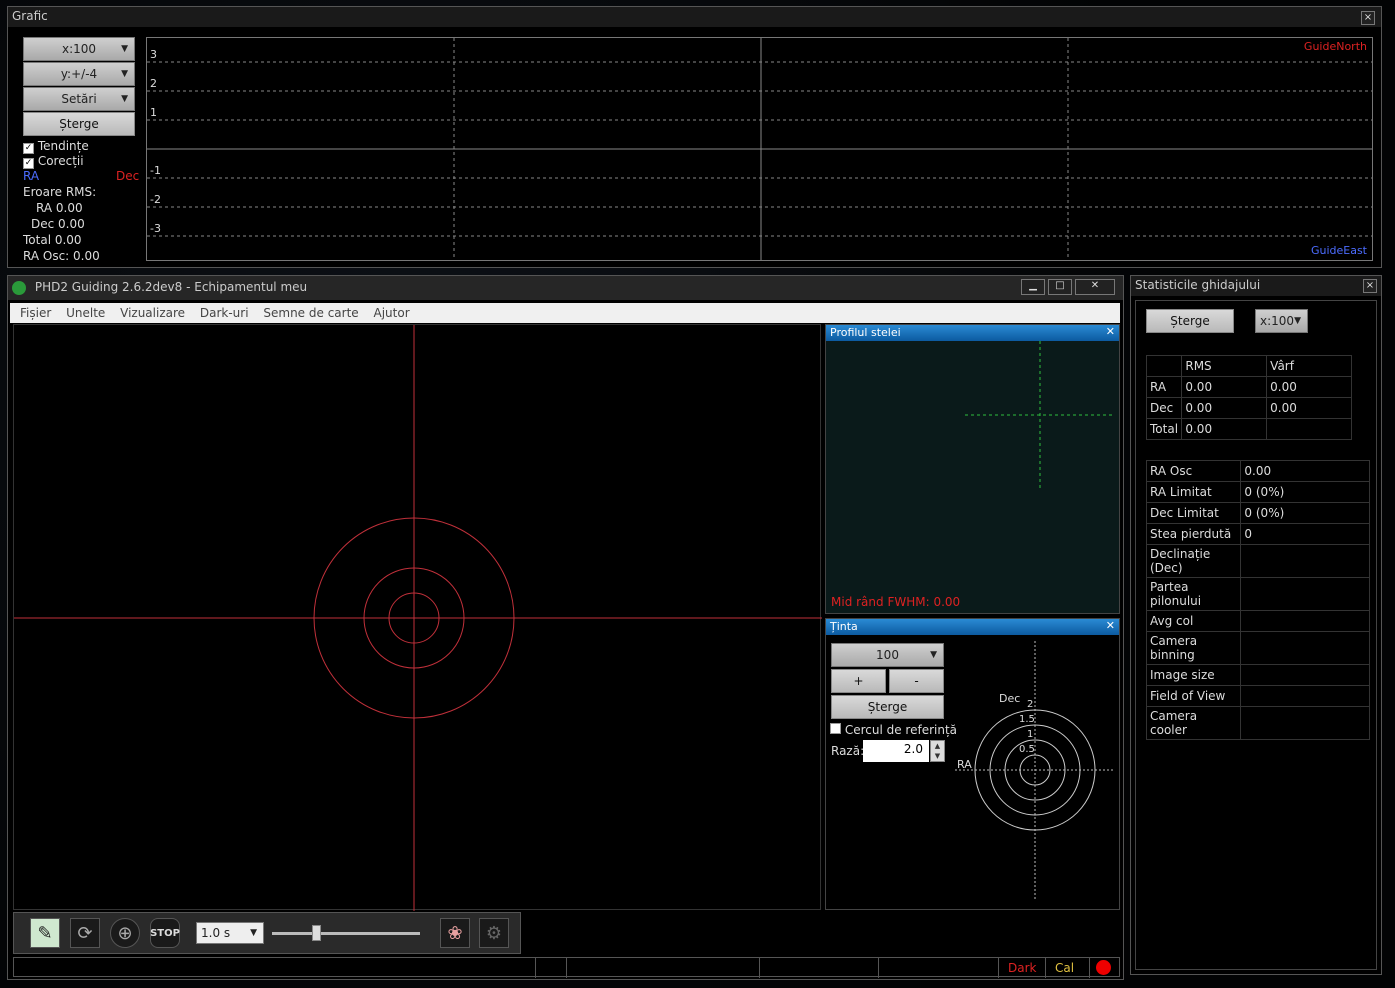  I want to click on graph-clear-button: Șterge, so click(79, 124).